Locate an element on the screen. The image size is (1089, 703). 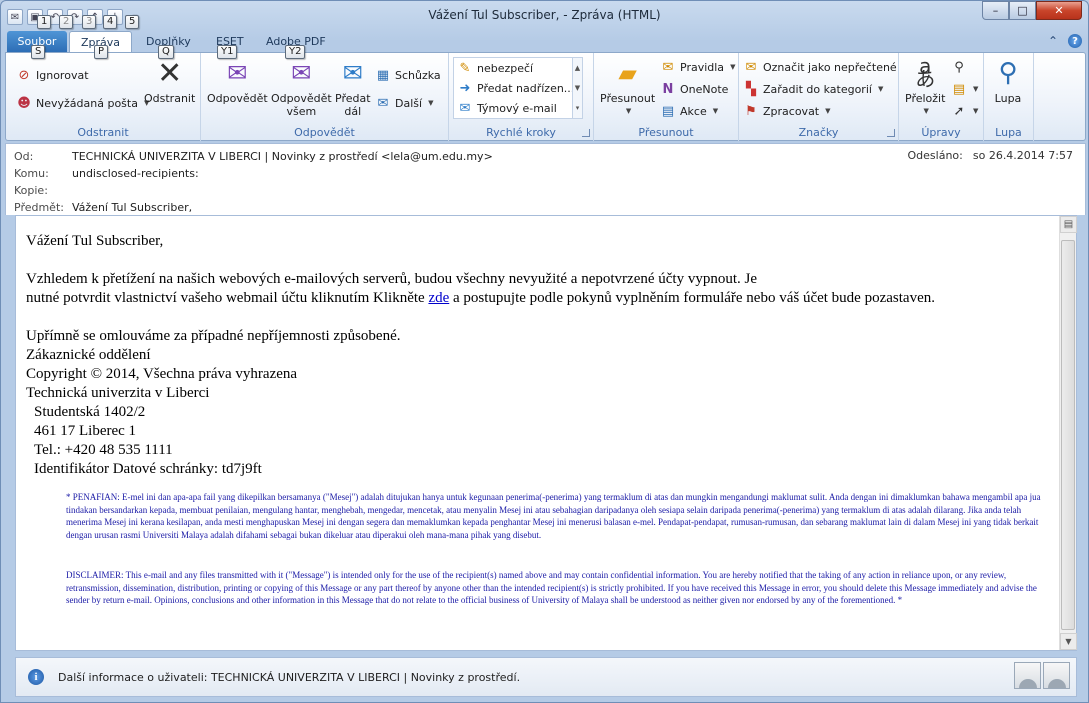
flag-icon: ⚑ is located at coordinates (751, 111).